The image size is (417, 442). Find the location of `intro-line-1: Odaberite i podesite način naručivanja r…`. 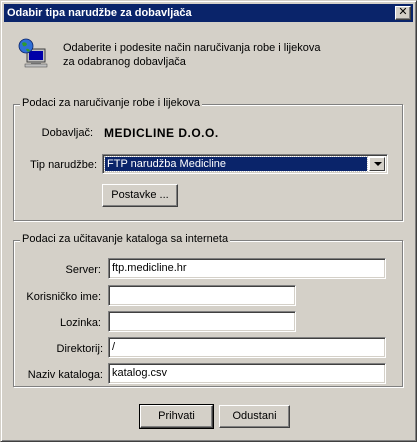

intro-line-1: Odaberite i podesite način naručivanja r… is located at coordinates (192, 48).